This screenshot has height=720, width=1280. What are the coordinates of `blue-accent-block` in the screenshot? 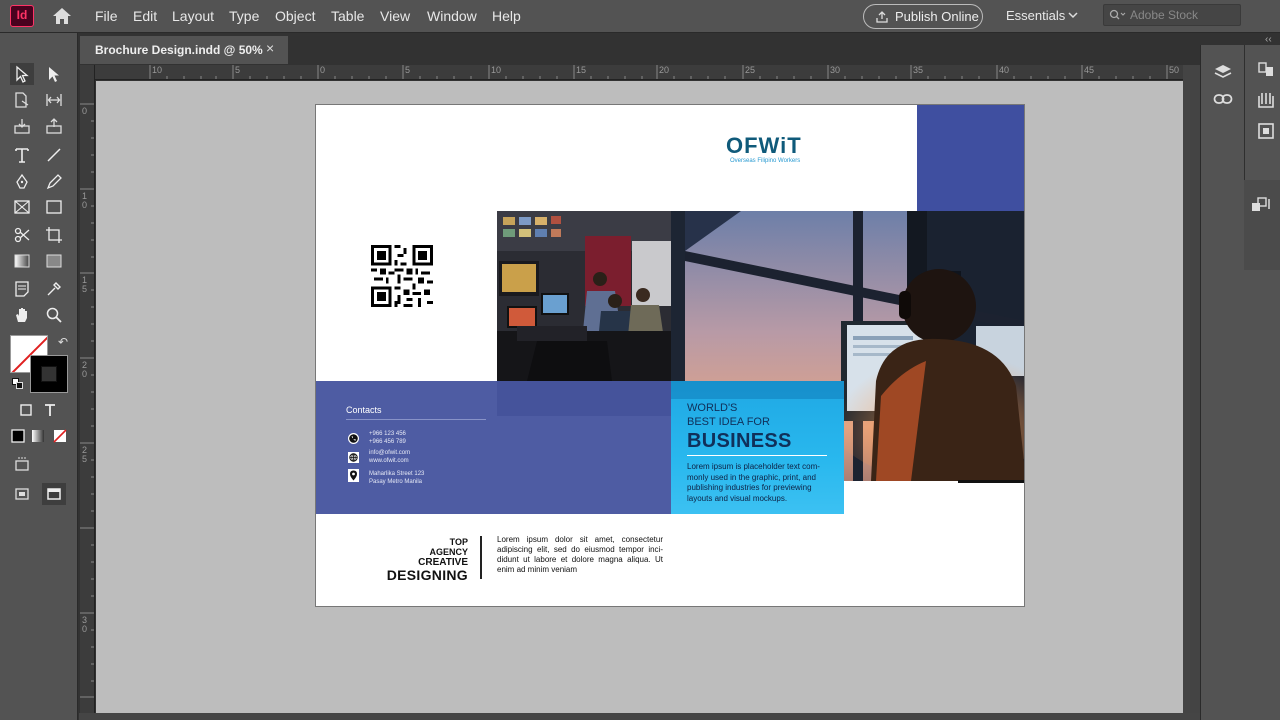 It's located at (970, 158).